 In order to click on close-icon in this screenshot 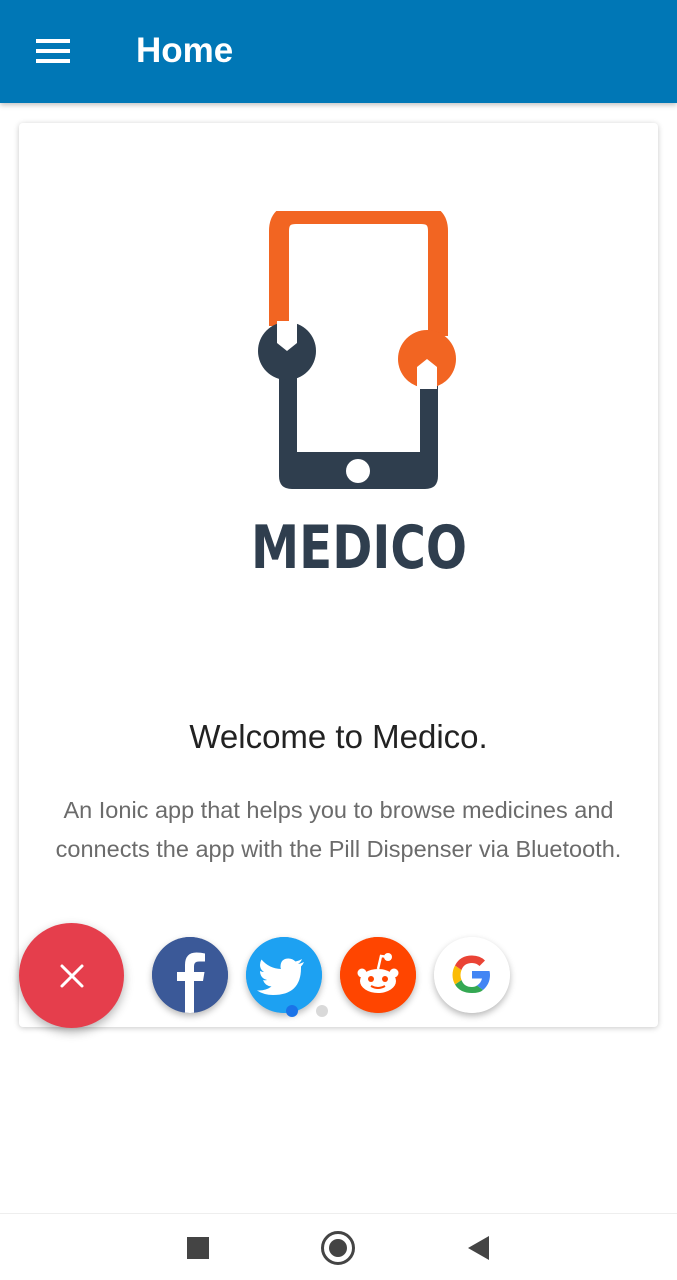, I will do `click(71, 975)`.